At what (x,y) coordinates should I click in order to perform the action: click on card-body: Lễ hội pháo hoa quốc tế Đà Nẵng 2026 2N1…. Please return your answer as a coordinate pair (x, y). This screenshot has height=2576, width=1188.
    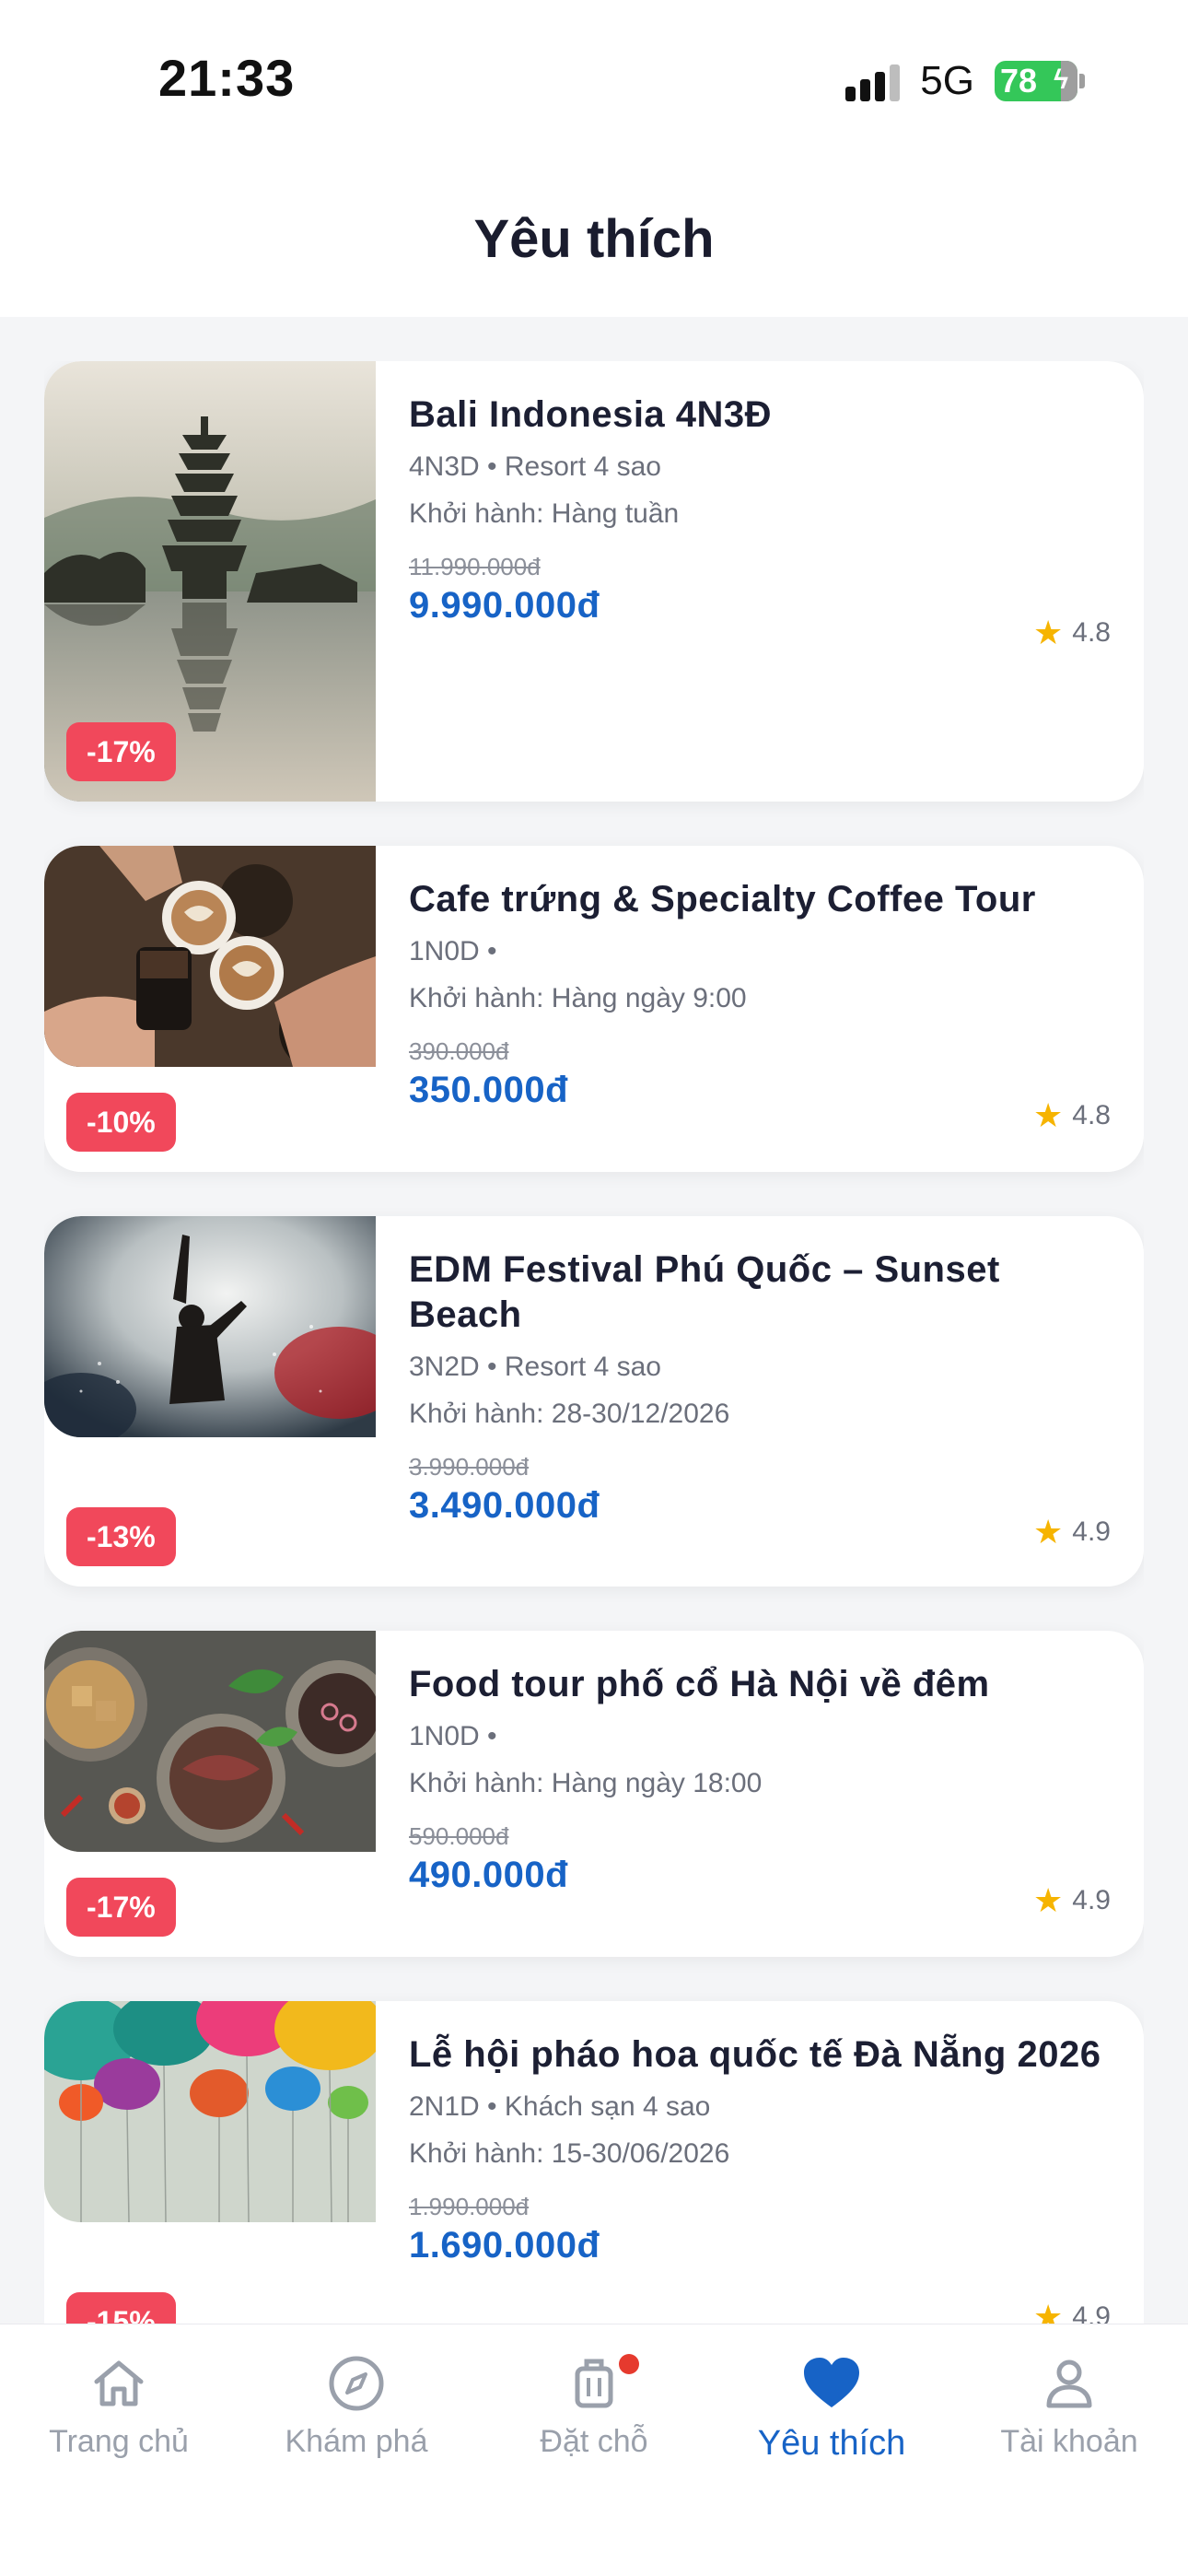
    Looking at the image, I should click on (760, 2150).